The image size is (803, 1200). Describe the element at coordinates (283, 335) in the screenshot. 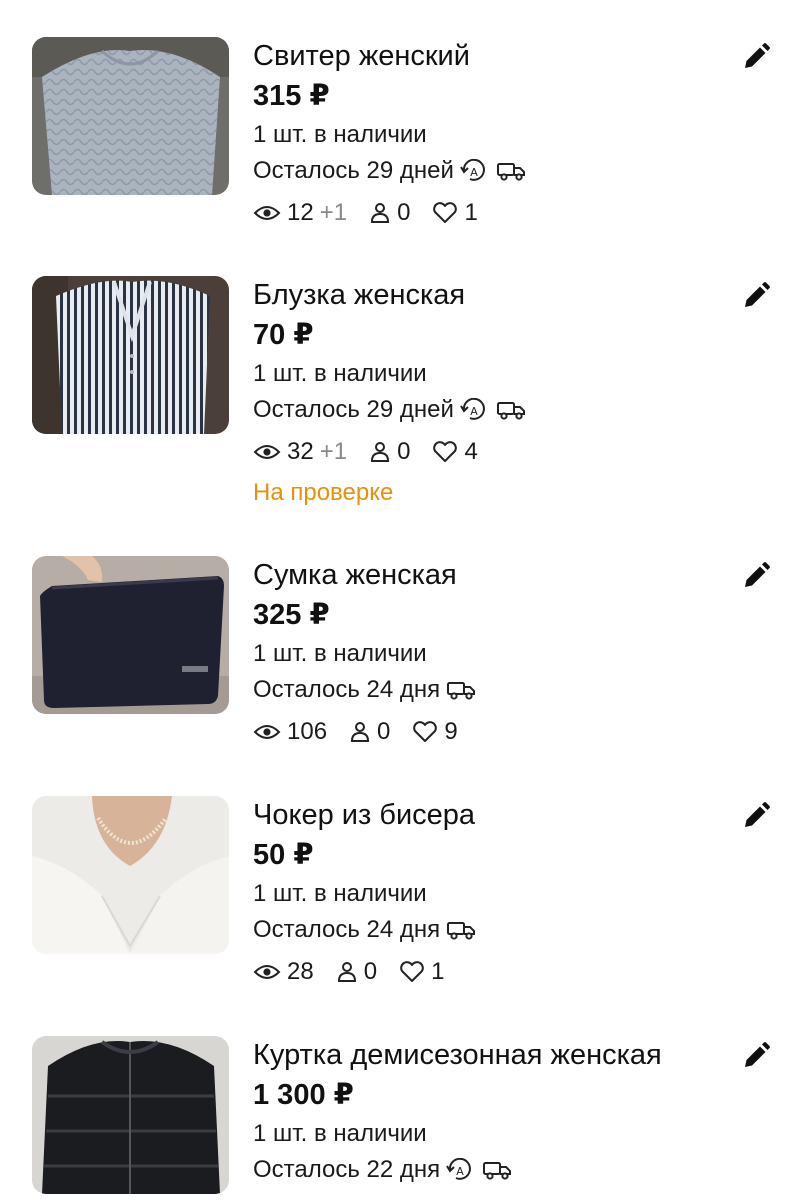

I see `listing-price: 70 ₽` at that location.